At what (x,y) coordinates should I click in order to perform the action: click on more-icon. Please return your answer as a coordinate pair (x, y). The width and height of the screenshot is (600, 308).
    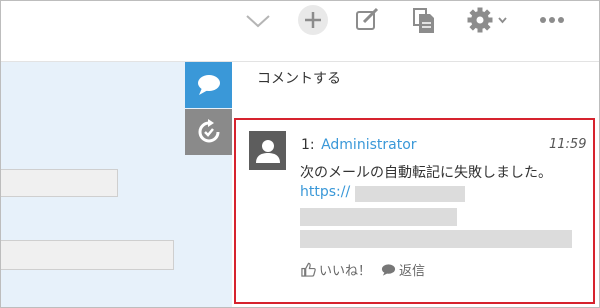
    Looking at the image, I should click on (554, 20).